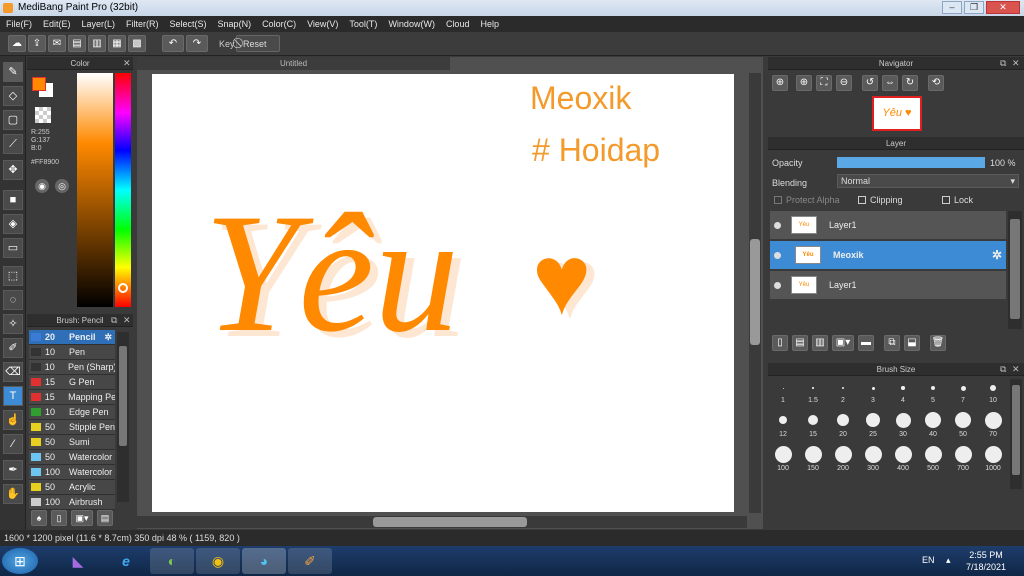 Image resolution: width=1024 pixels, height=576 pixels. I want to click on new-brush-icon: ▯, so click(59, 518).